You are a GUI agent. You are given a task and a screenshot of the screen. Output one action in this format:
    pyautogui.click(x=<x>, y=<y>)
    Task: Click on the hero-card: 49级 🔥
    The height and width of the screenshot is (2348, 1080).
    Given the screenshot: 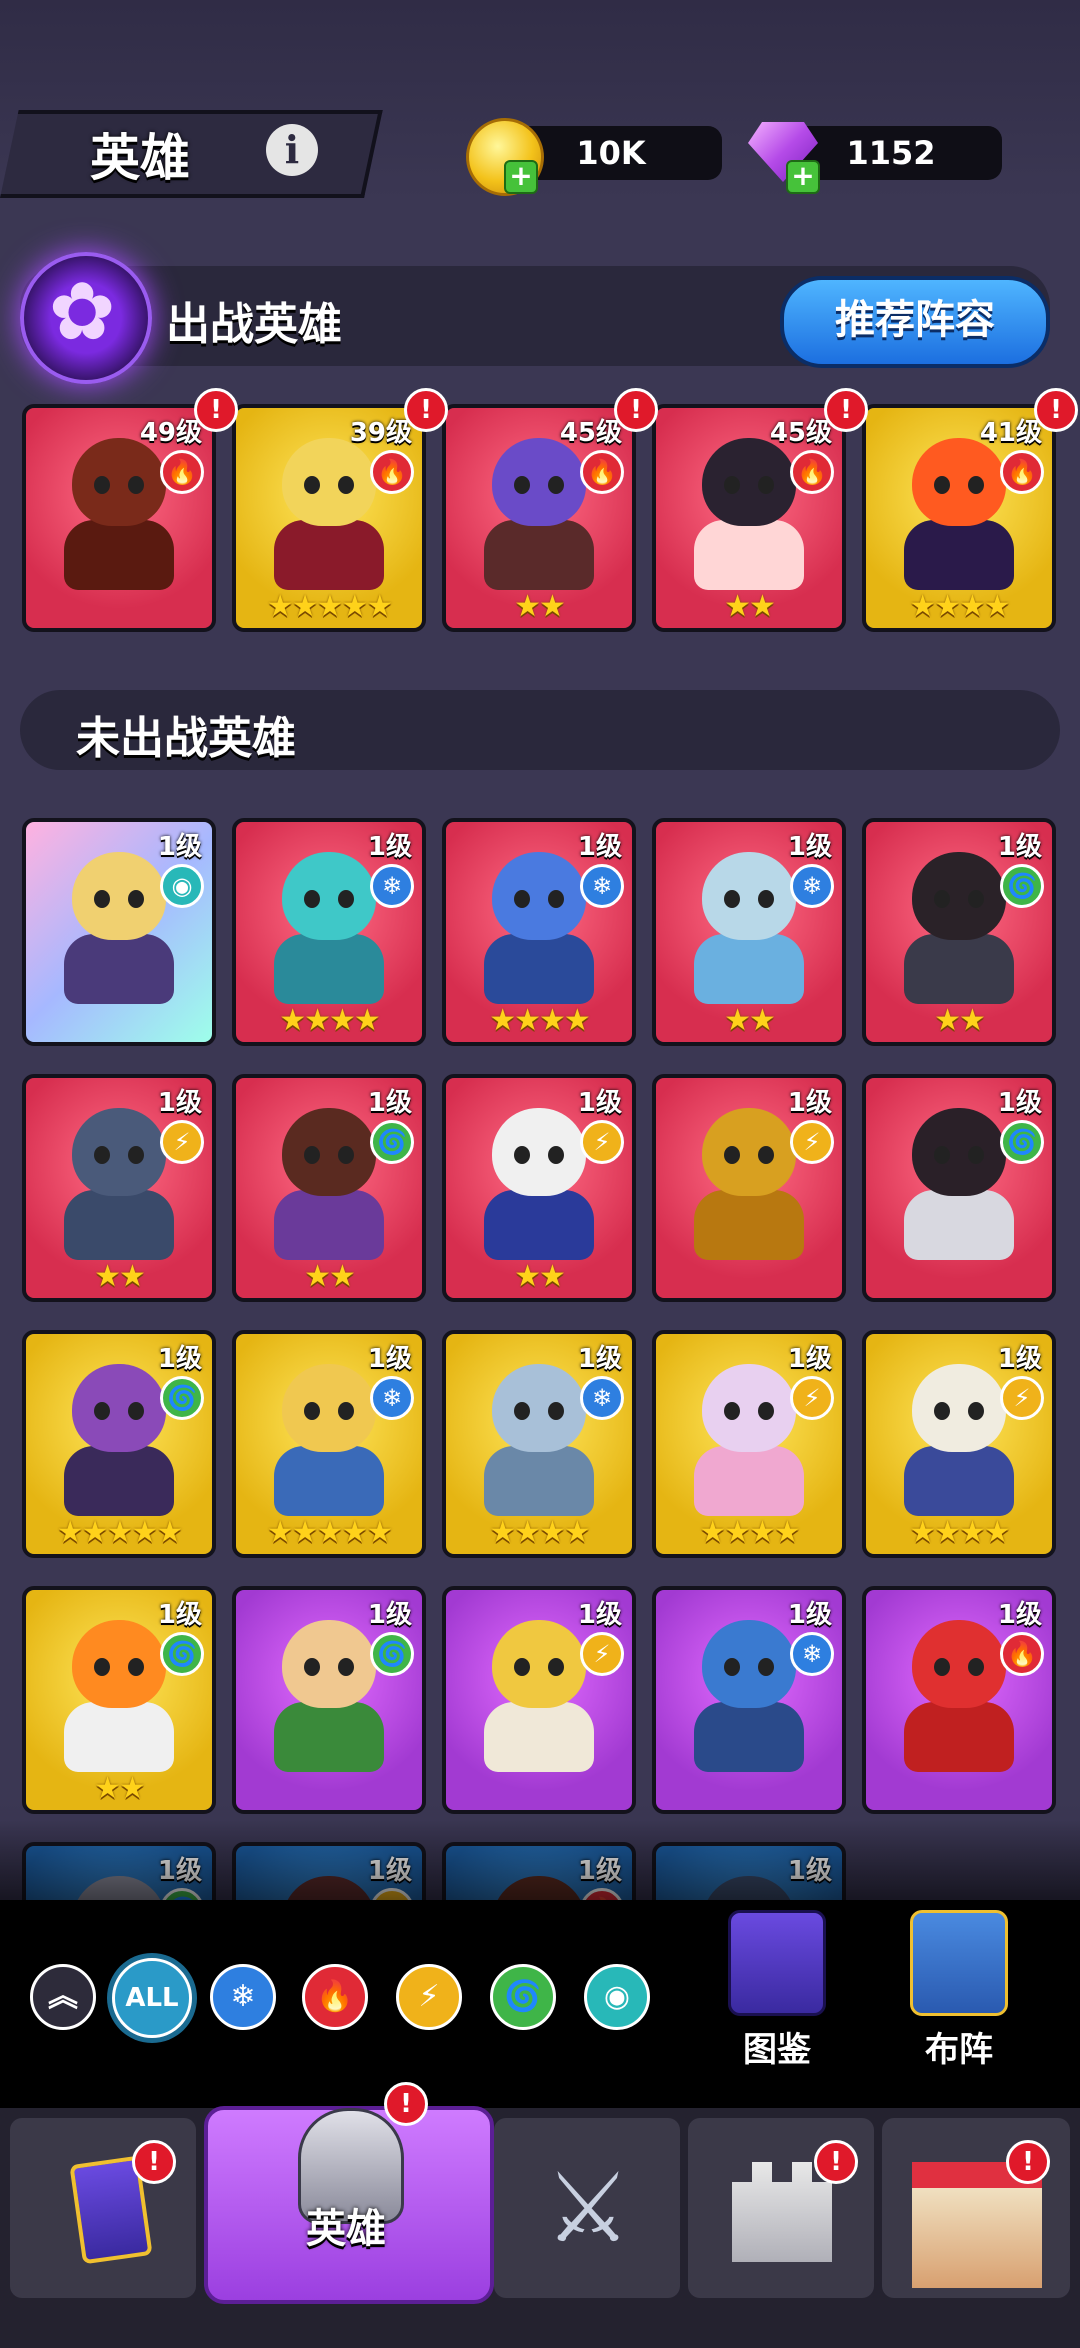 What is the action you would take?
    pyautogui.click(x=119, y=518)
    